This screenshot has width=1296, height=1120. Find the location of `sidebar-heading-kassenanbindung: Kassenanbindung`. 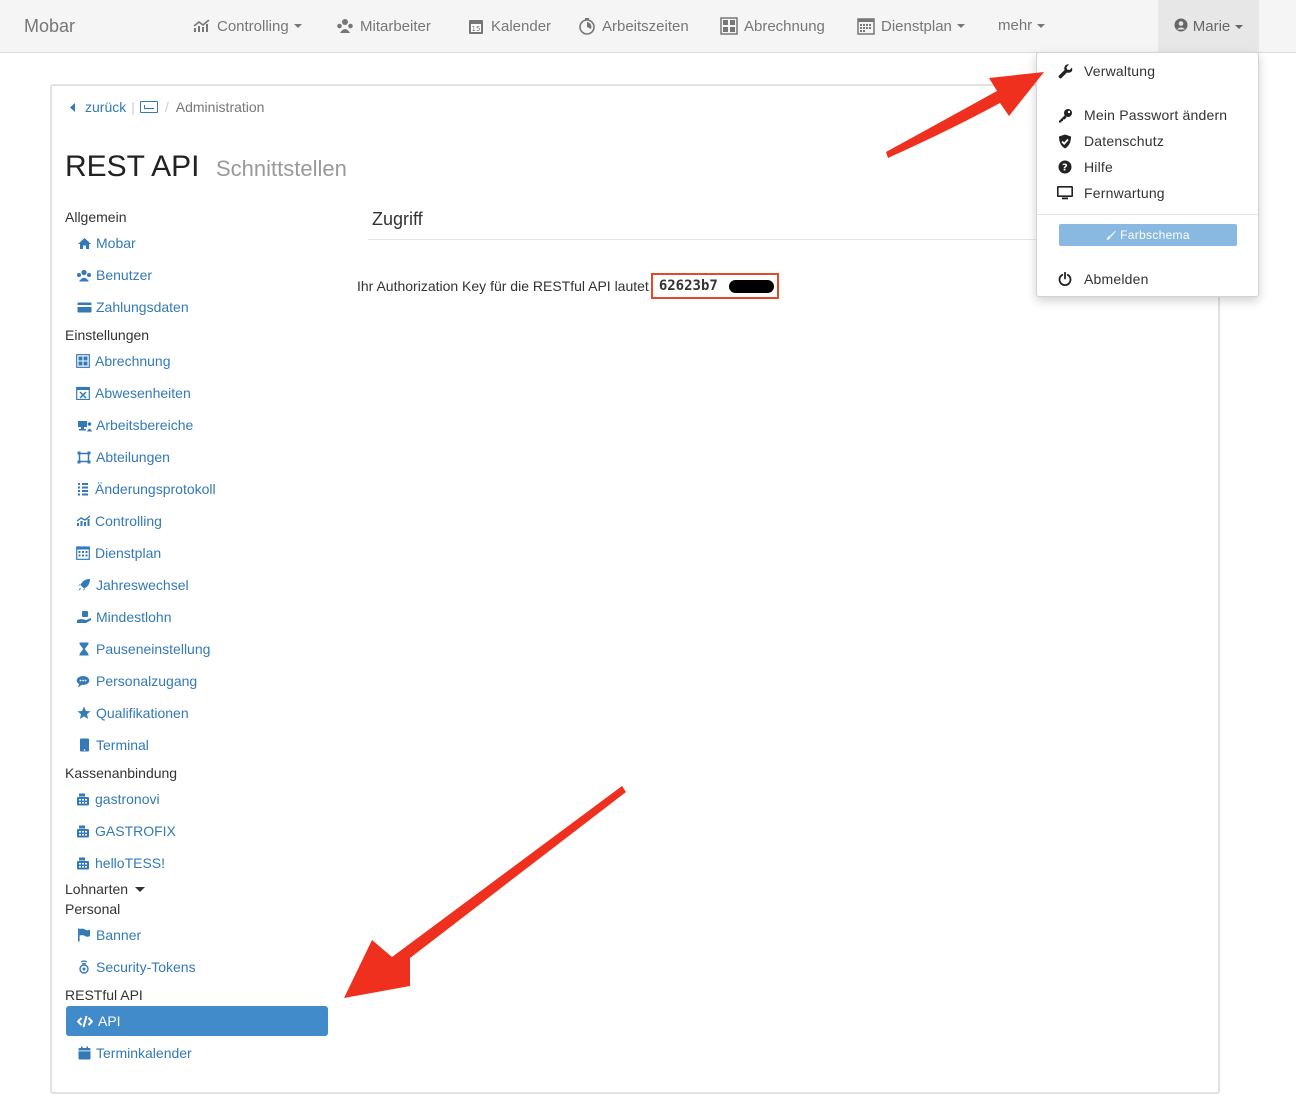

sidebar-heading-kassenanbindung: Kassenanbindung is located at coordinates (121, 773).